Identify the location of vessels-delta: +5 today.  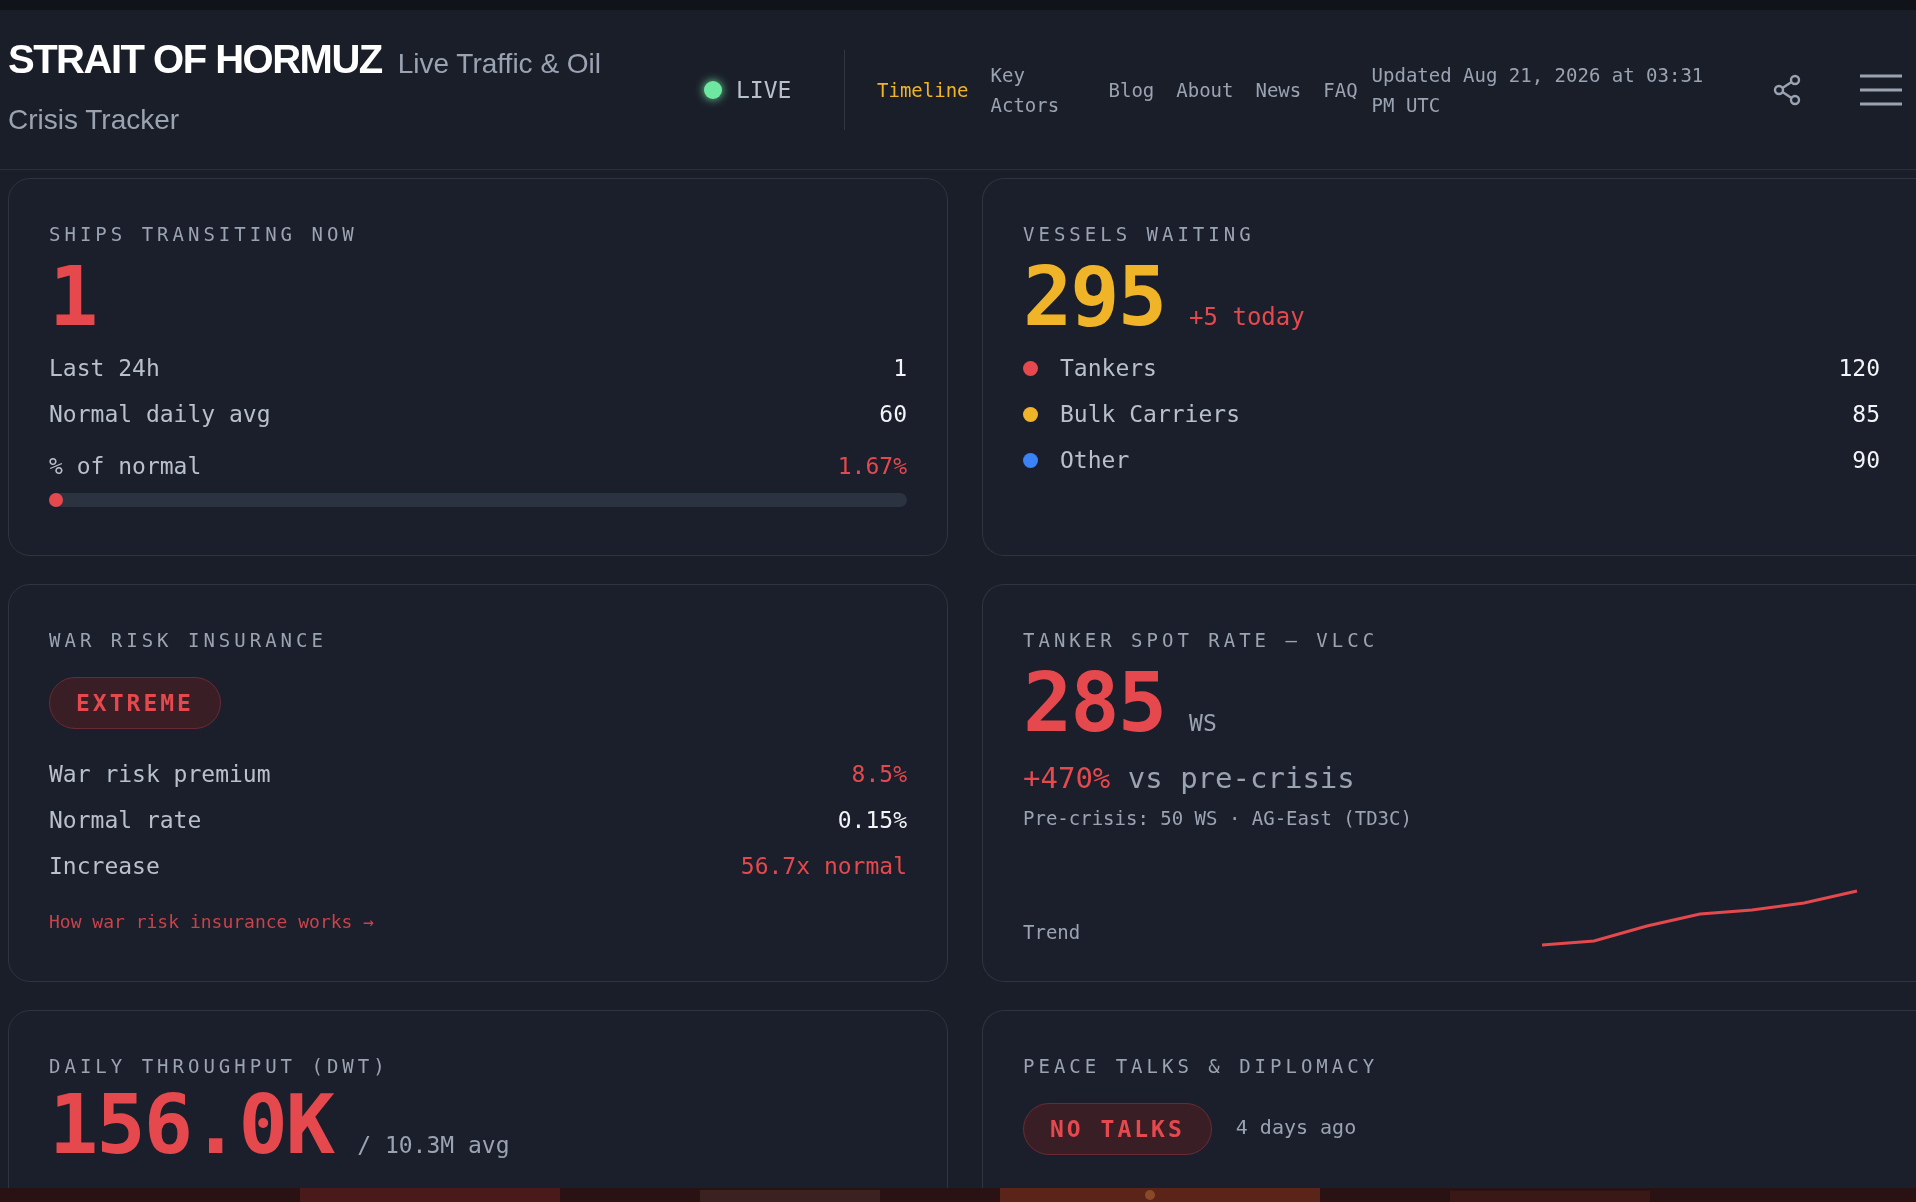
(1247, 317).